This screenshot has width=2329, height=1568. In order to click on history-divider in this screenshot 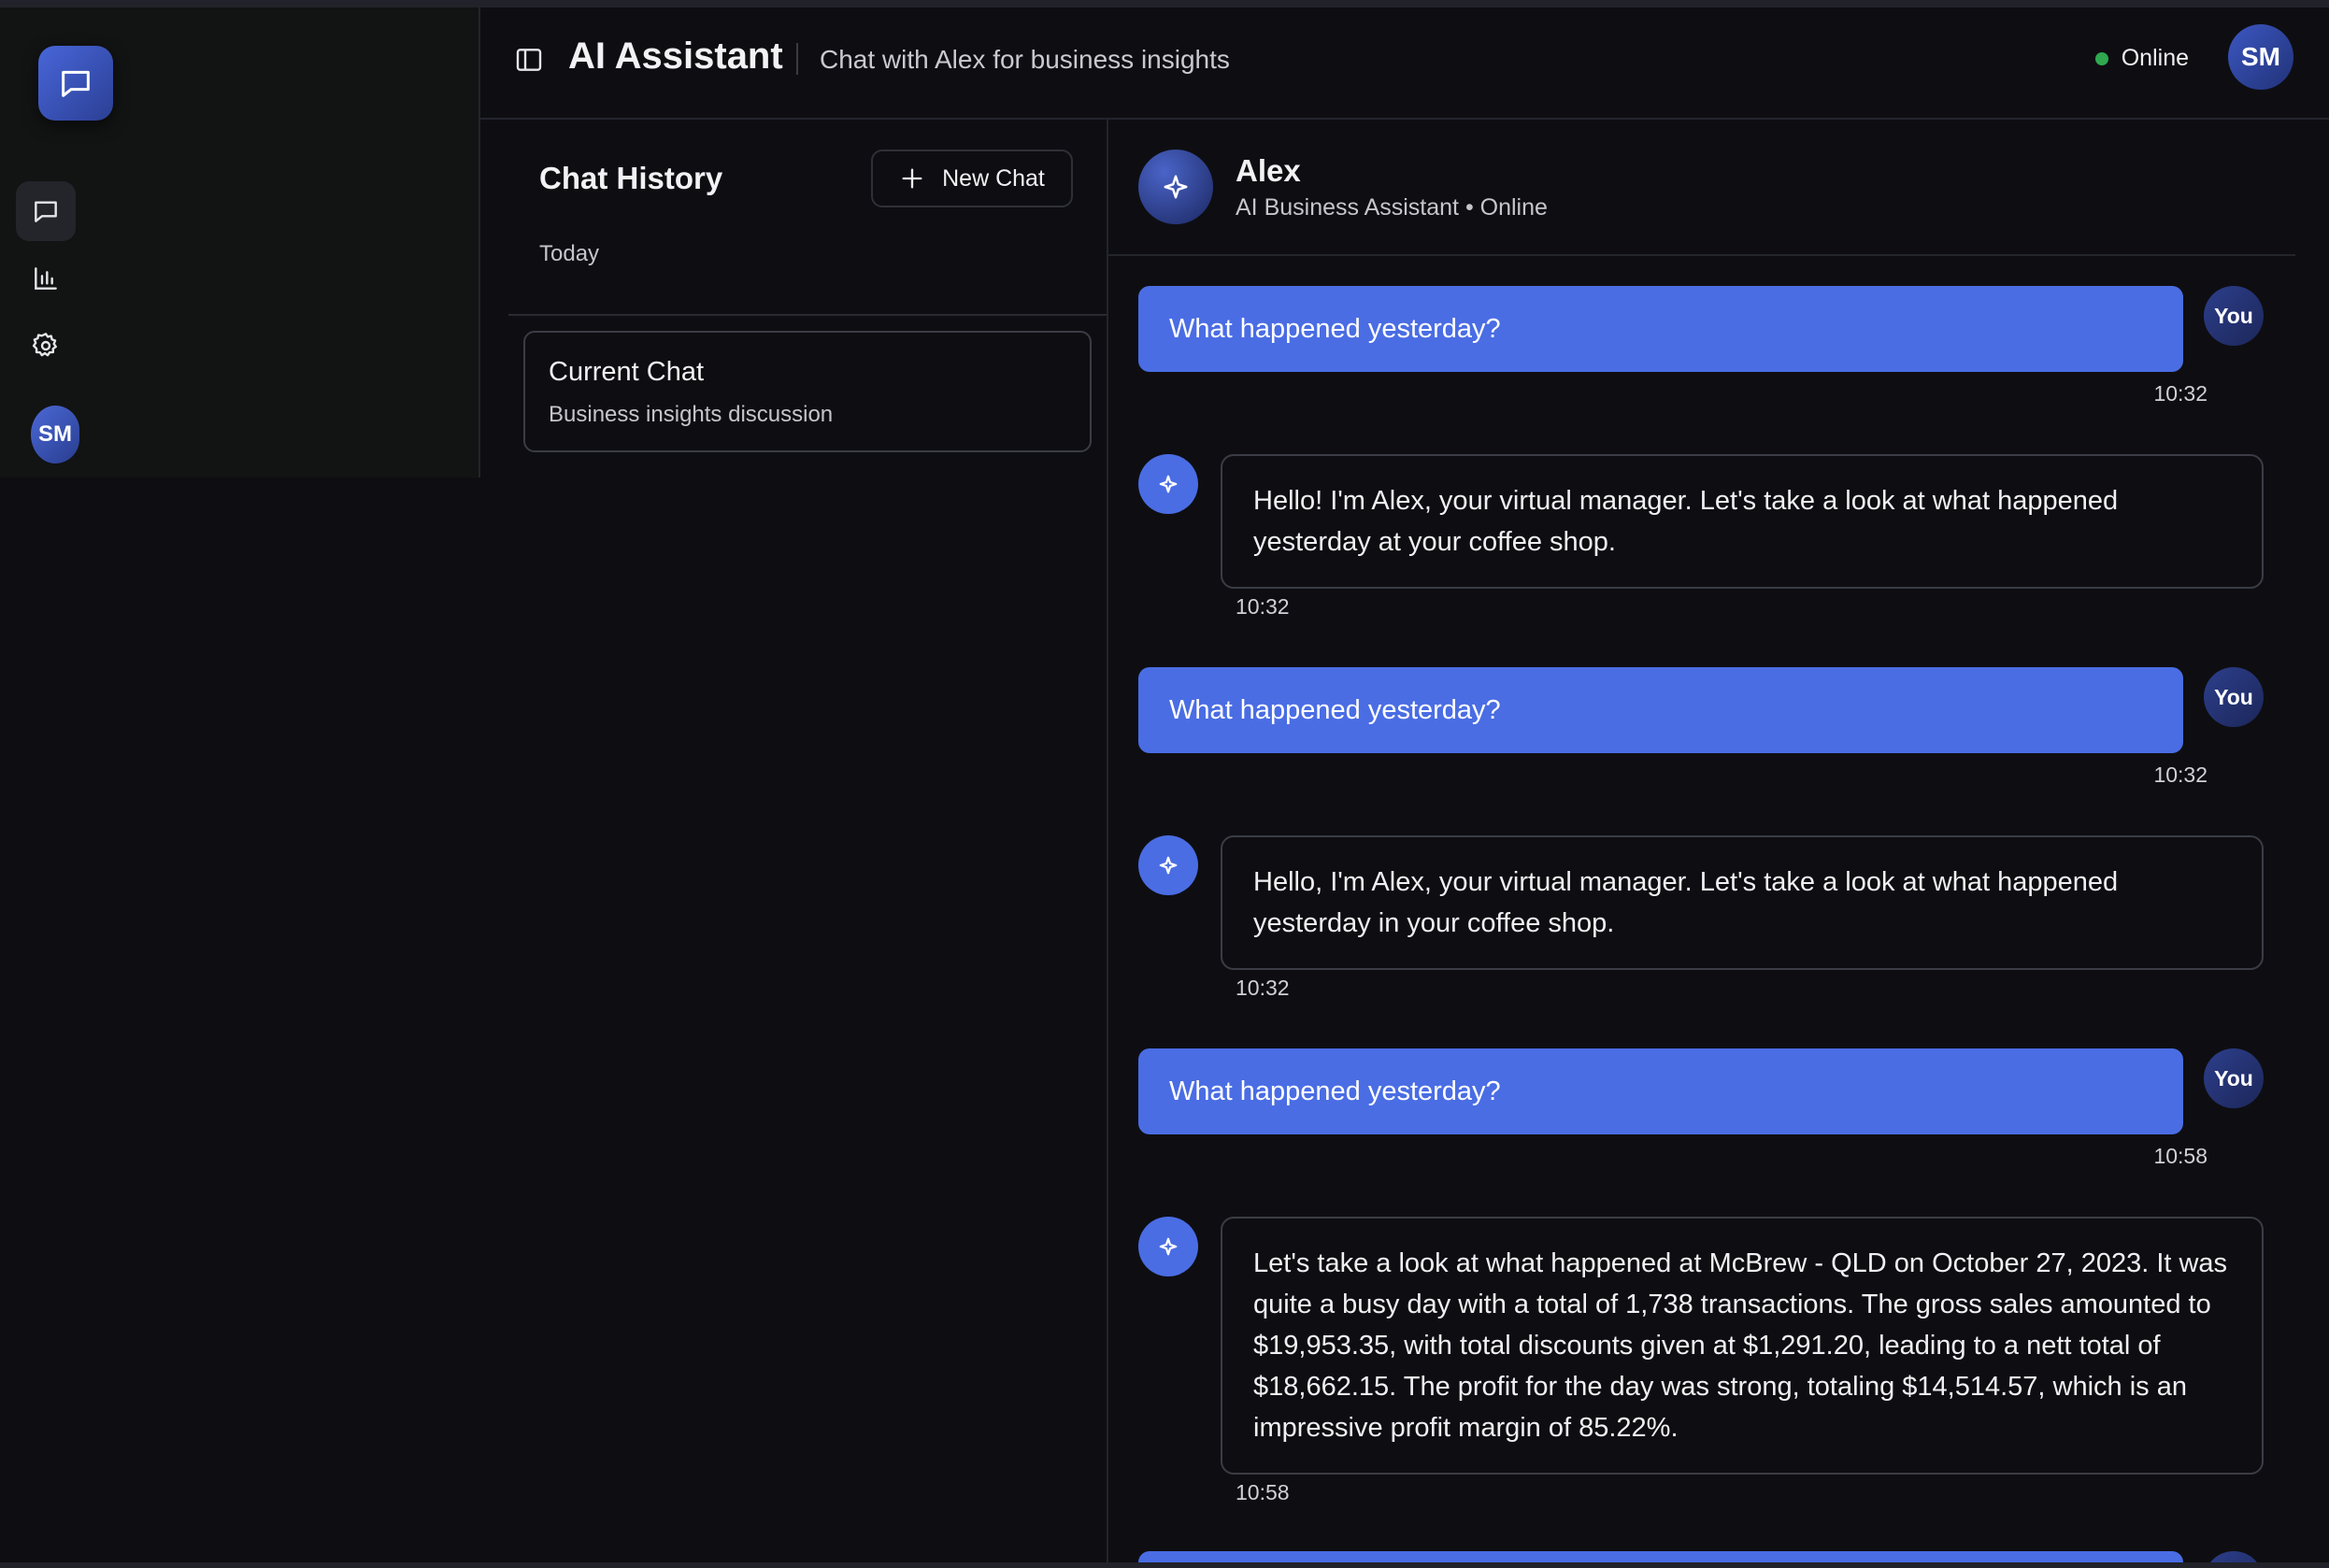, I will do `click(807, 315)`.